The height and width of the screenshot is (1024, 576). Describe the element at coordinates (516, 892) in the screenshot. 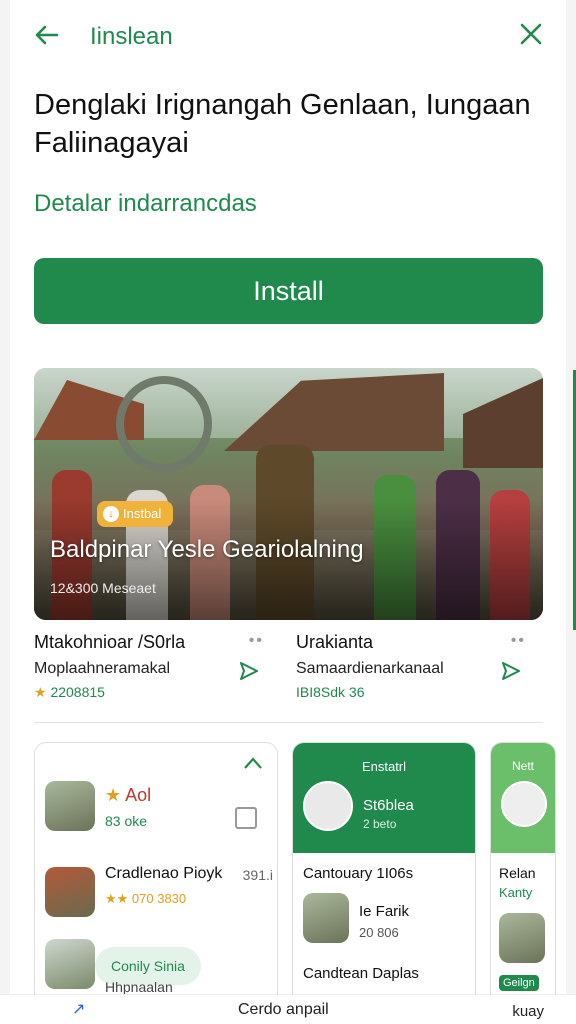

I see `card-line: Kanty` at that location.